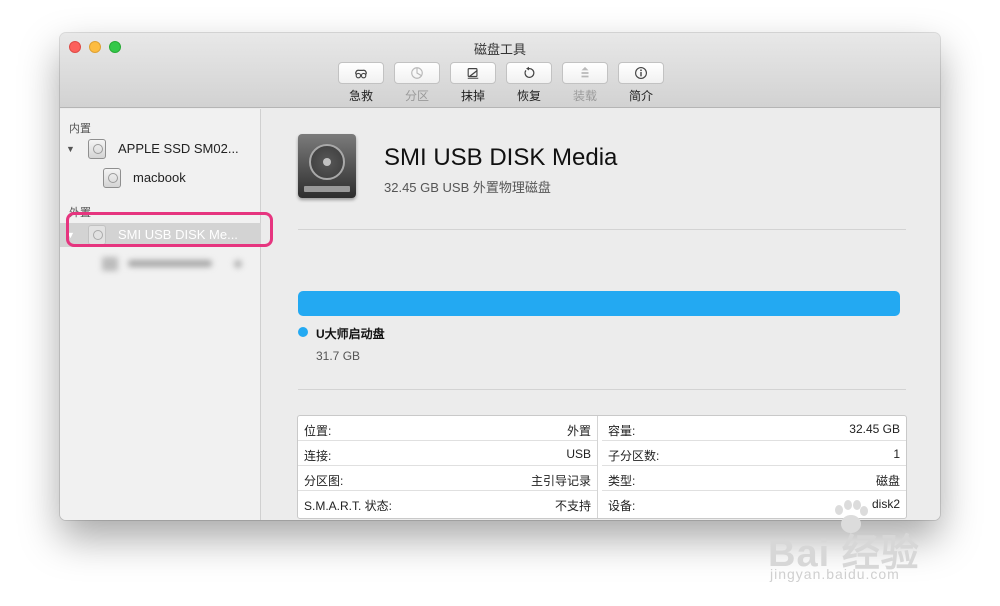  I want to click on info-value: 1, so click(896, 454).